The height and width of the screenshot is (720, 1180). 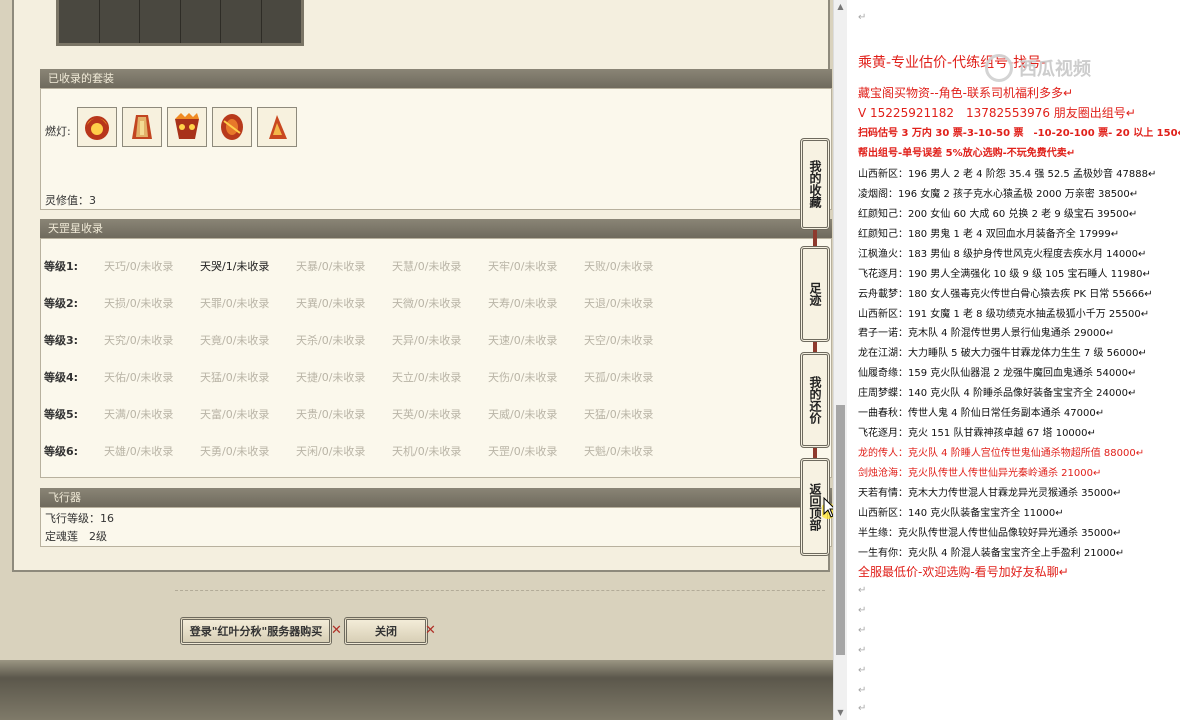 I want to click on star-cell: 天罡/0/未收录, so click(x=523, y=451).